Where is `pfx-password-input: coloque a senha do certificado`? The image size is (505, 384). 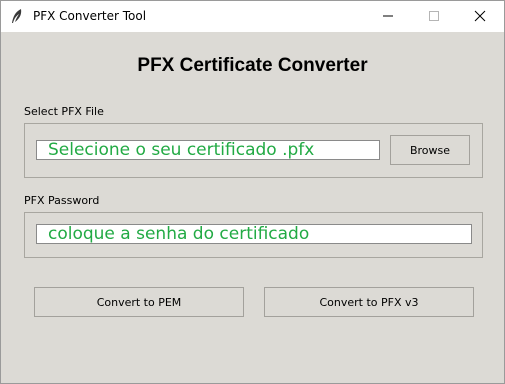
pfx-password-input: coloque a senha do certificado is located at coordinates (254, 234).